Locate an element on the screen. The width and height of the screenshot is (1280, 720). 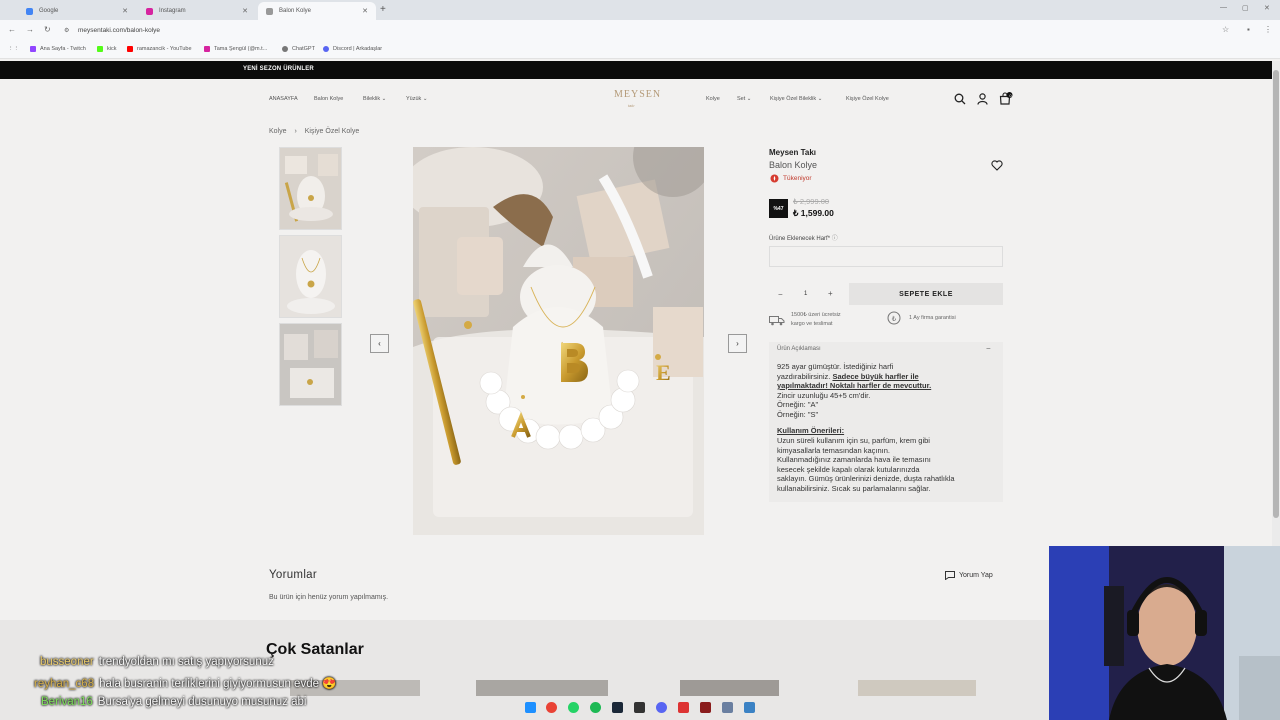
write-review-button: Yorum Yap is located at coordinates (969, 575).